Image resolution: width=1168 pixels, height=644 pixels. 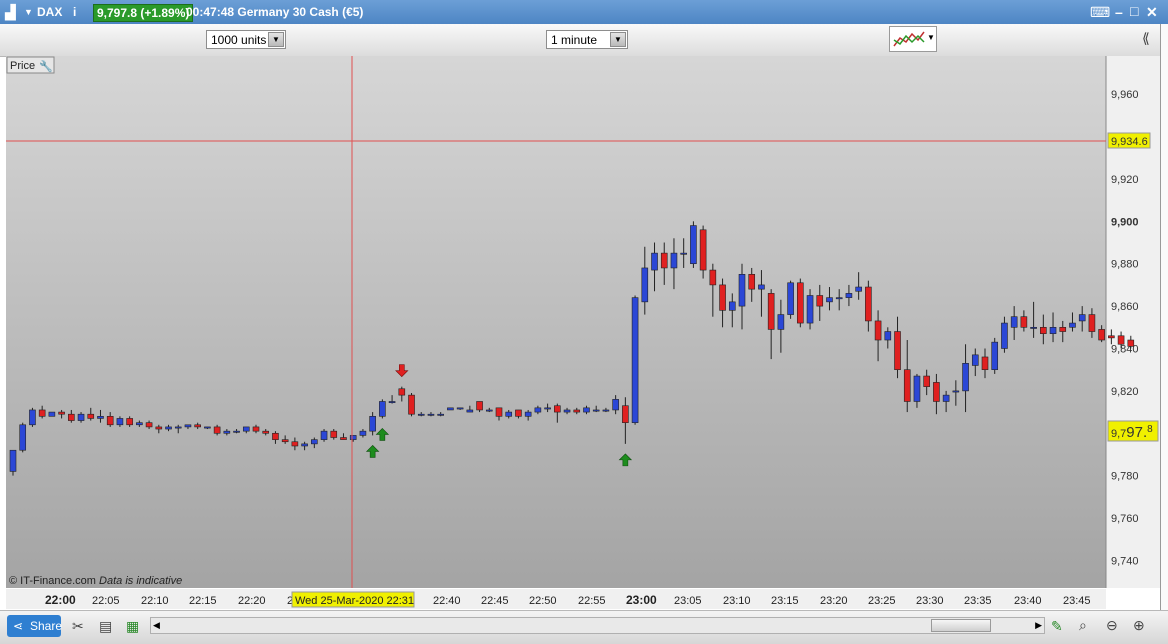 What do you see at coordinates (50, 12) in the screenshot?
I see `instrument-name: DAX` at bounding box center [50, 12].